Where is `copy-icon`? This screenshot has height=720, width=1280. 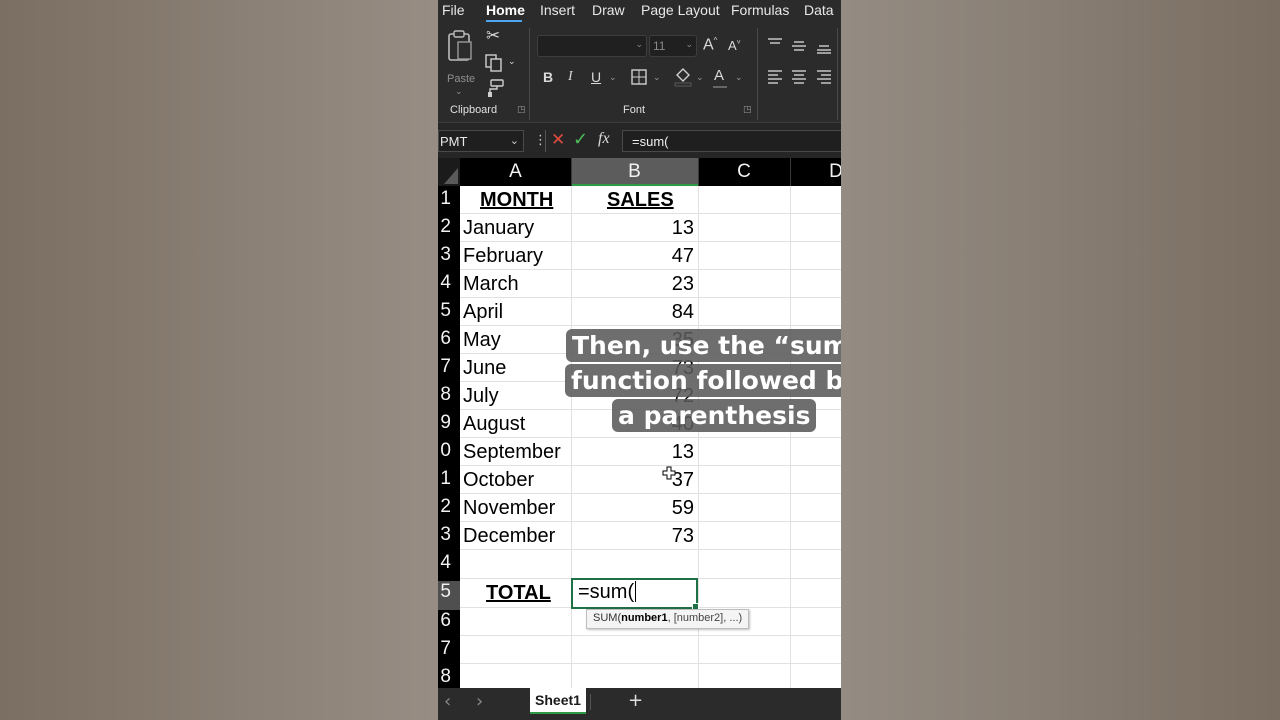
copy-icon is located at coordinates (494, 63).